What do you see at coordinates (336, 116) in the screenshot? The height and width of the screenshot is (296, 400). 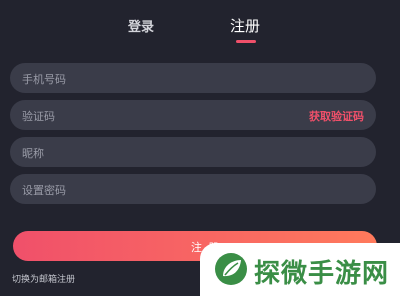 I see `get-code-button: 获取验证码` at bounding box center [336, 116].